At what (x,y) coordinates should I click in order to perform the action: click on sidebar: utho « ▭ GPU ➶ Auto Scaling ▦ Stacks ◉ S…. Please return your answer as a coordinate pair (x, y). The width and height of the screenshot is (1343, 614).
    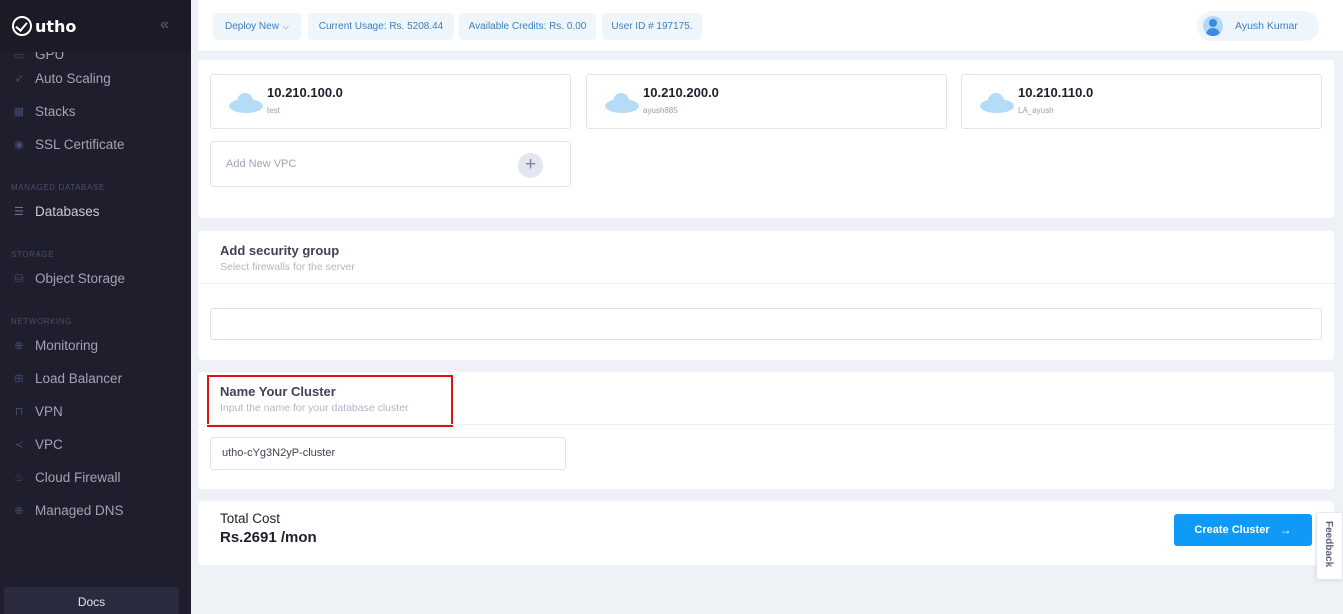
    Looking at the image, I should click on (95, 307).